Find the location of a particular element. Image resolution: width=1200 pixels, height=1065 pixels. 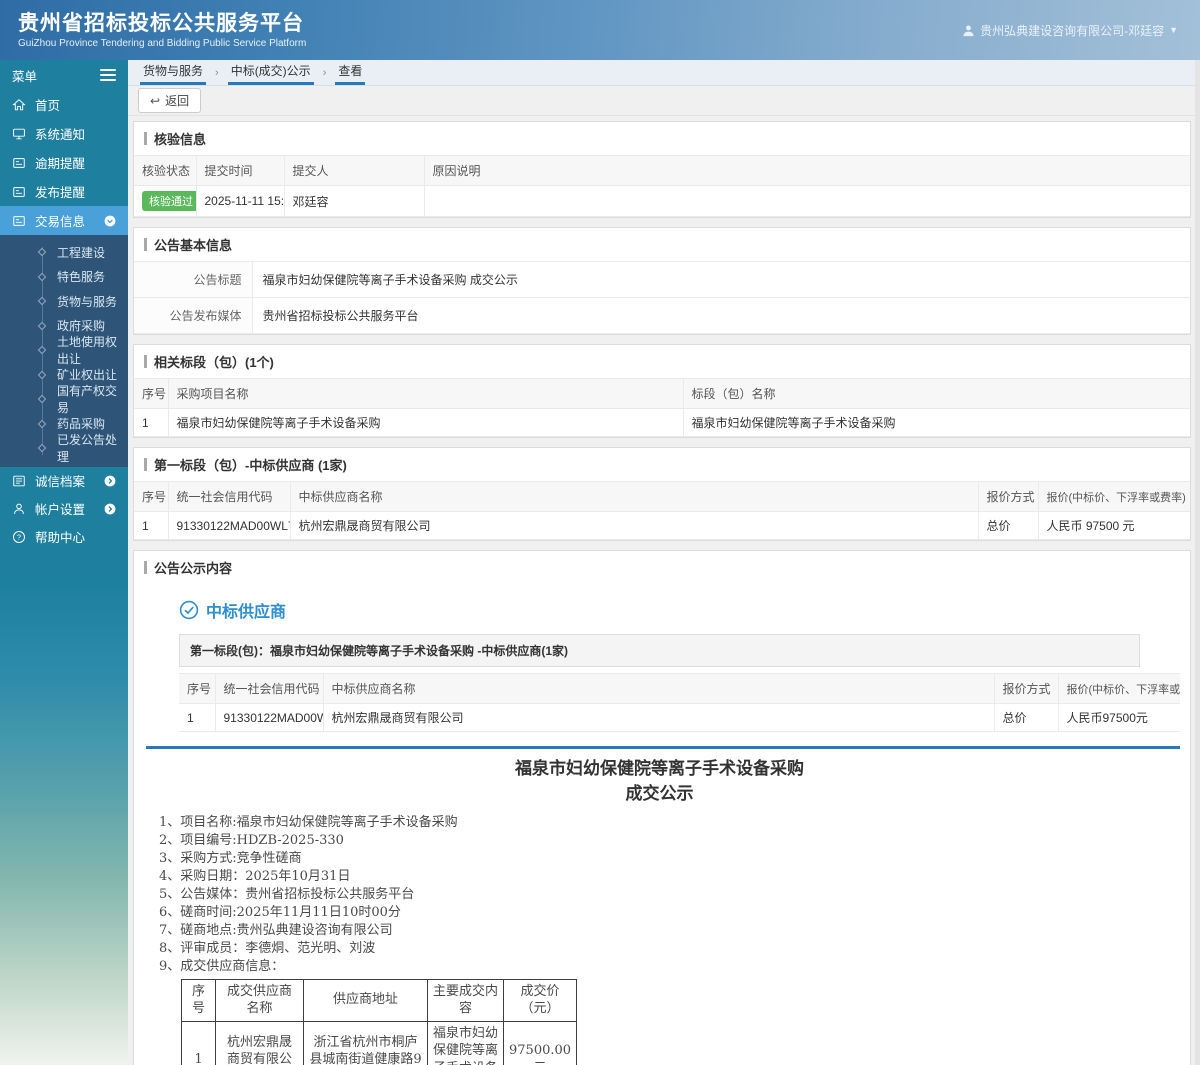

back-button: ↩ 返回 is located at coordinates (170, 100).